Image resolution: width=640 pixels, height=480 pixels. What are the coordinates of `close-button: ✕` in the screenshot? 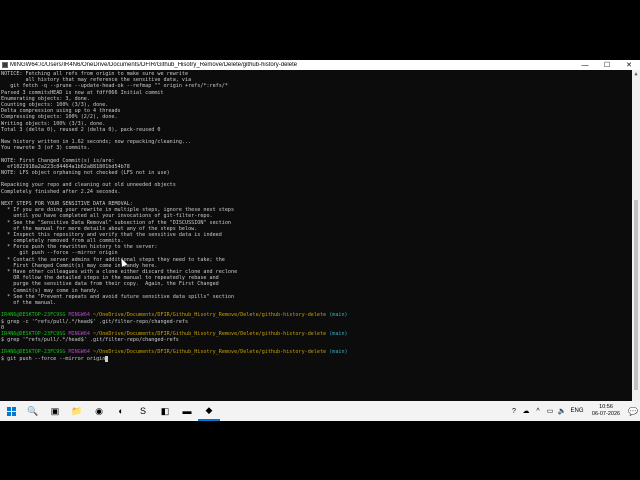 It's located at (629, 65).